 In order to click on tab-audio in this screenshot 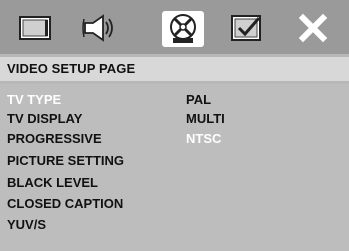, I will do `click(100, 28)`.